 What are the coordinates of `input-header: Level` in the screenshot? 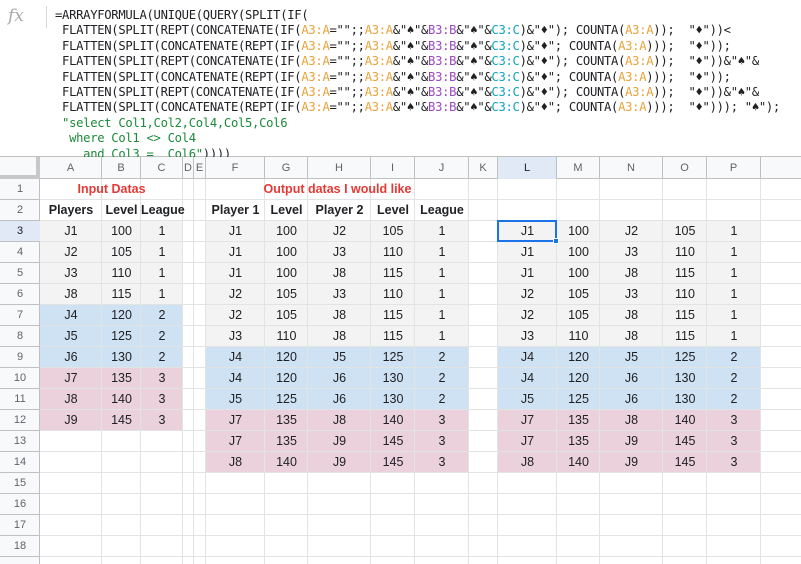 It's located at (121, 210).